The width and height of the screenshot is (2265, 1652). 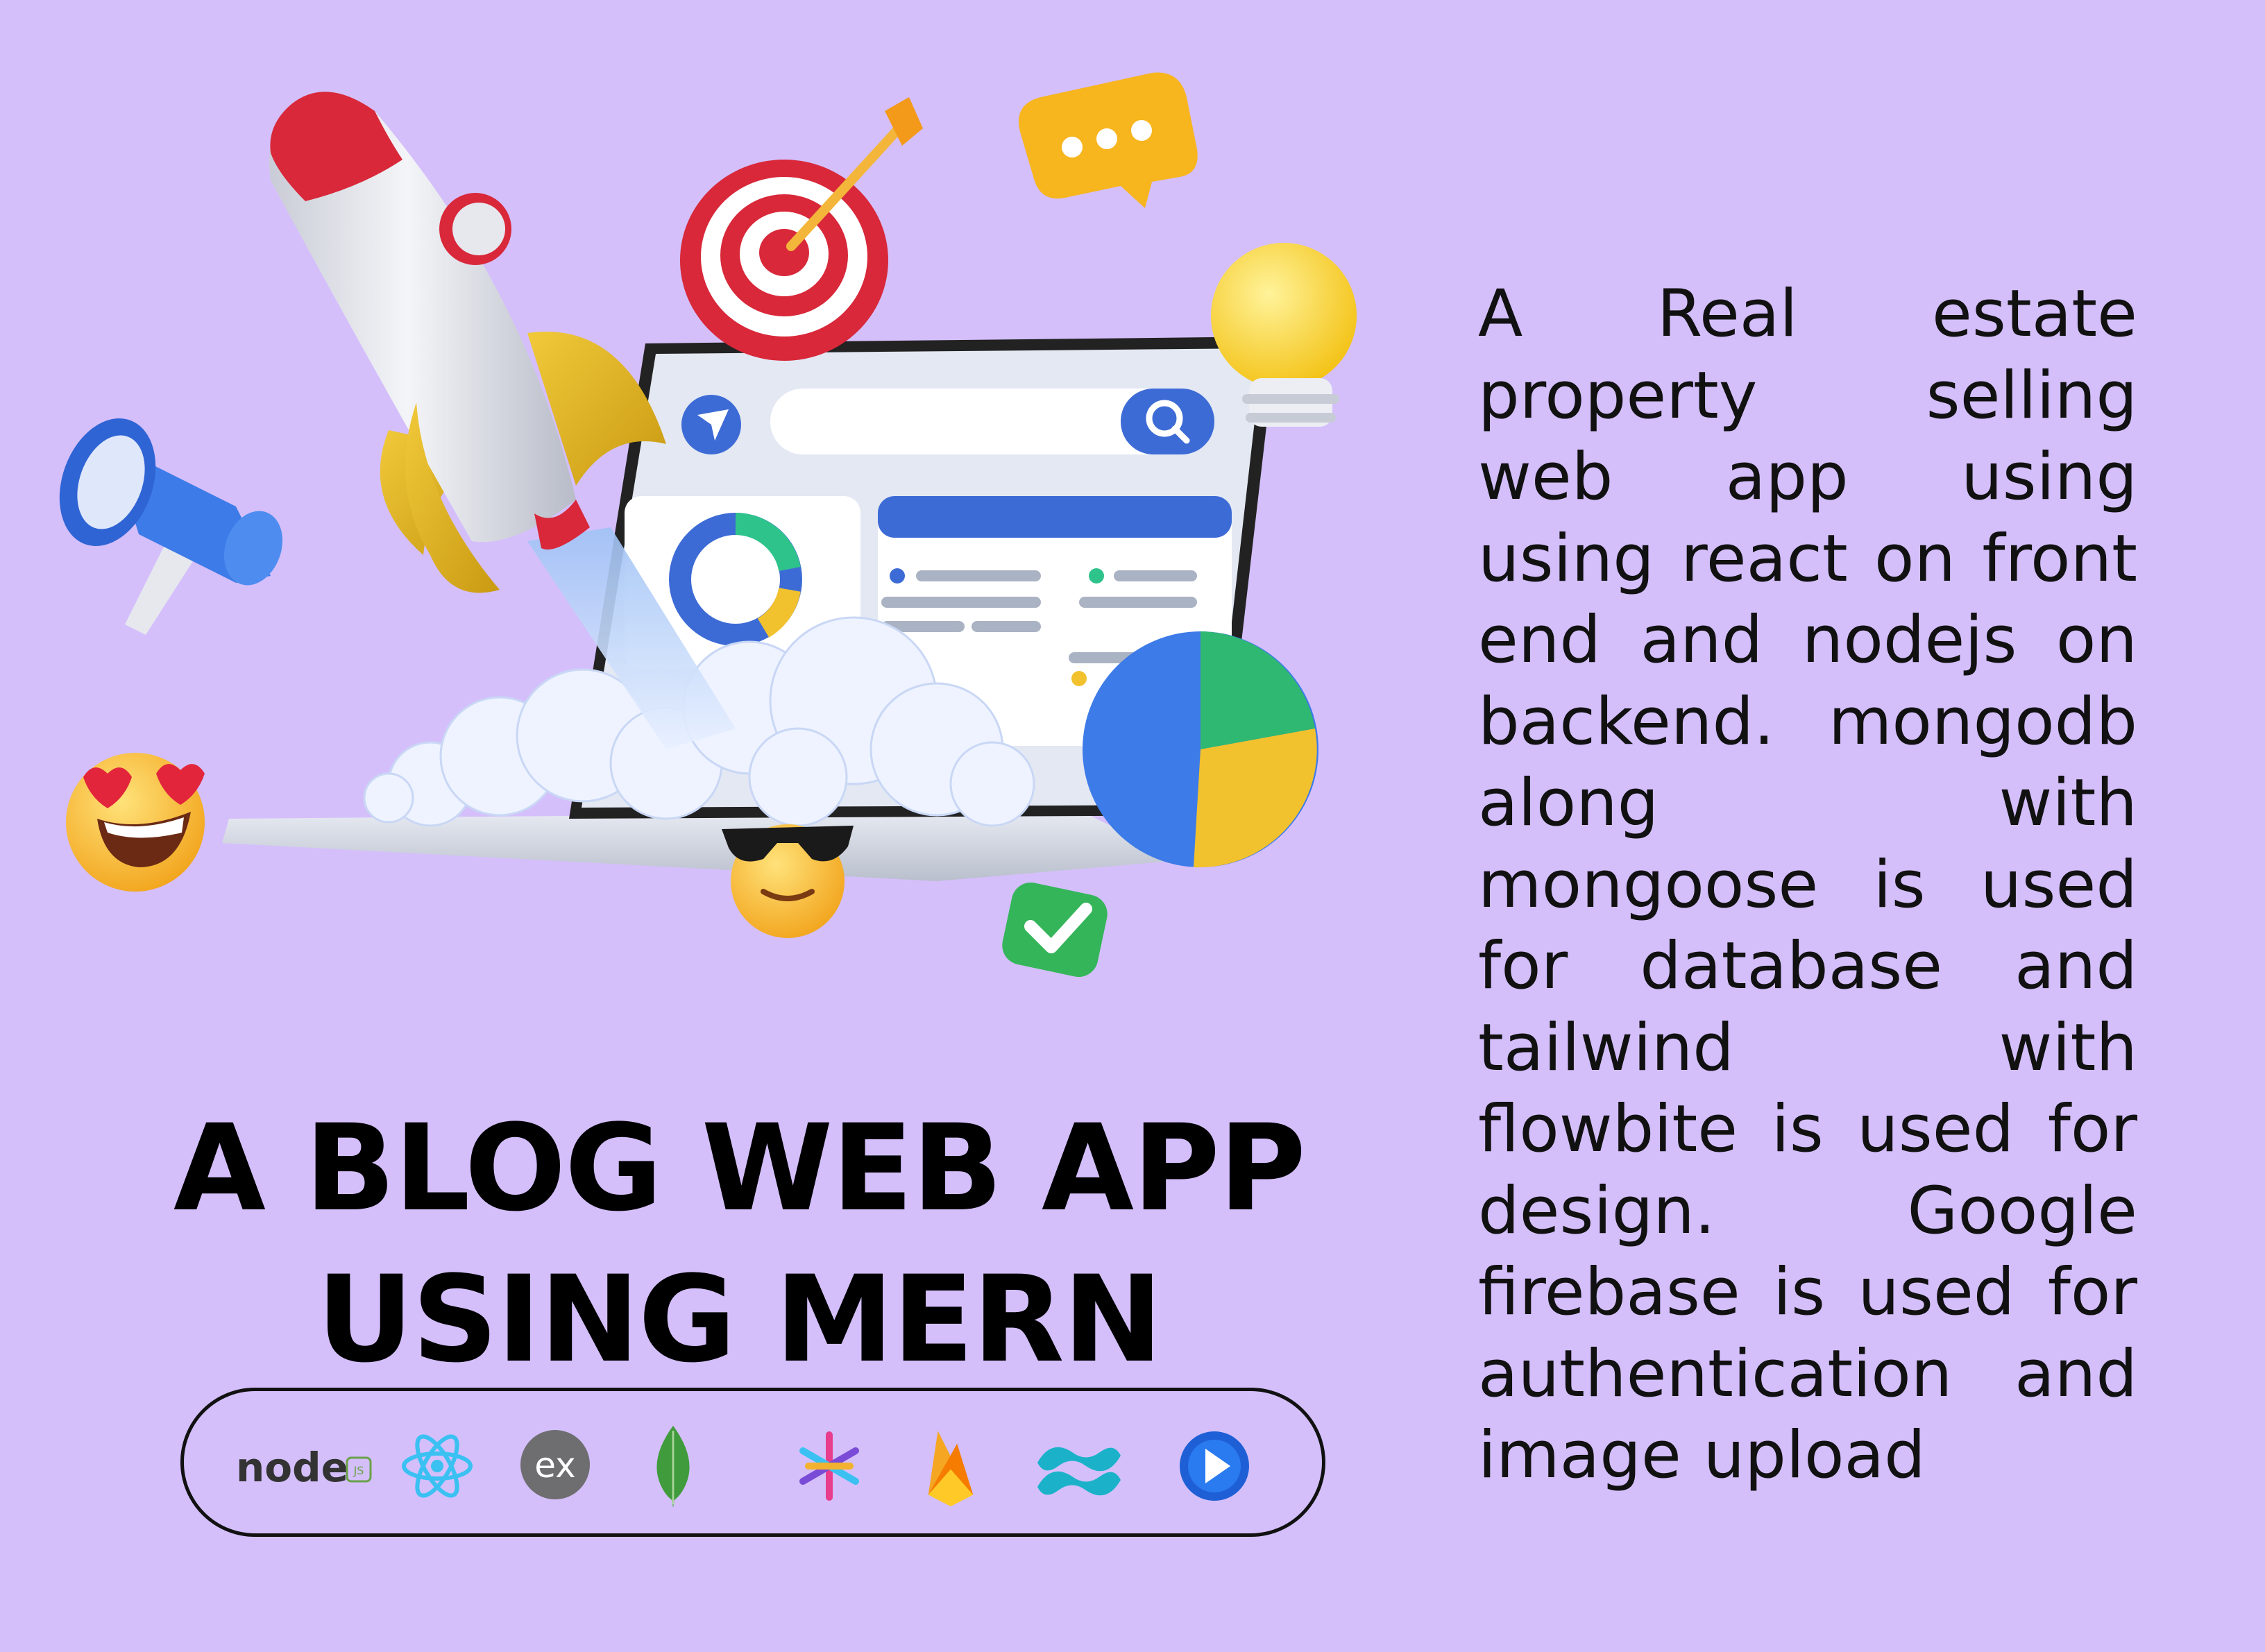 I want to click on nodejs-icon: node JS, so click(x=304, y=1467).